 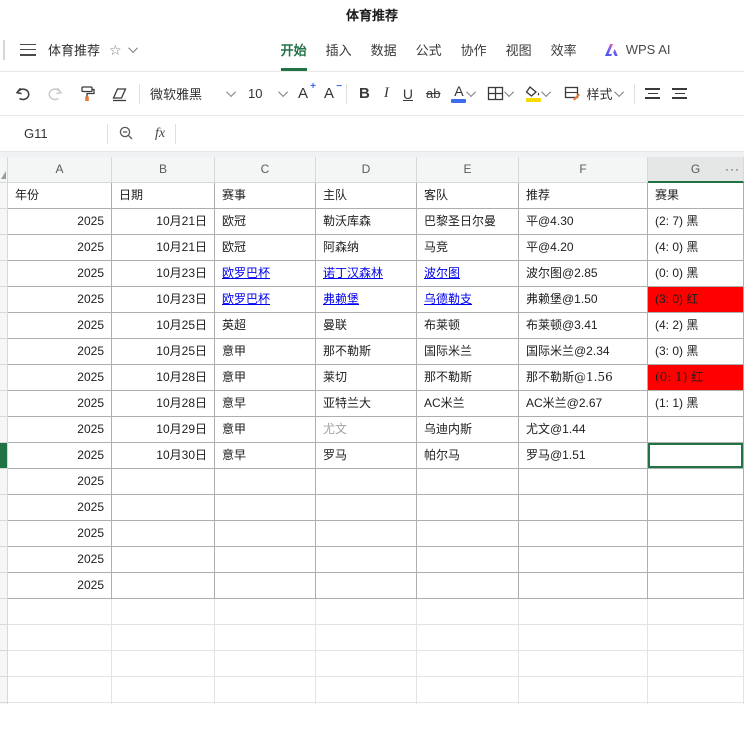 What do you see at coordinates (583, 508) in the screenshot?
I see `cell-F13` at bounding box center [583, 508].